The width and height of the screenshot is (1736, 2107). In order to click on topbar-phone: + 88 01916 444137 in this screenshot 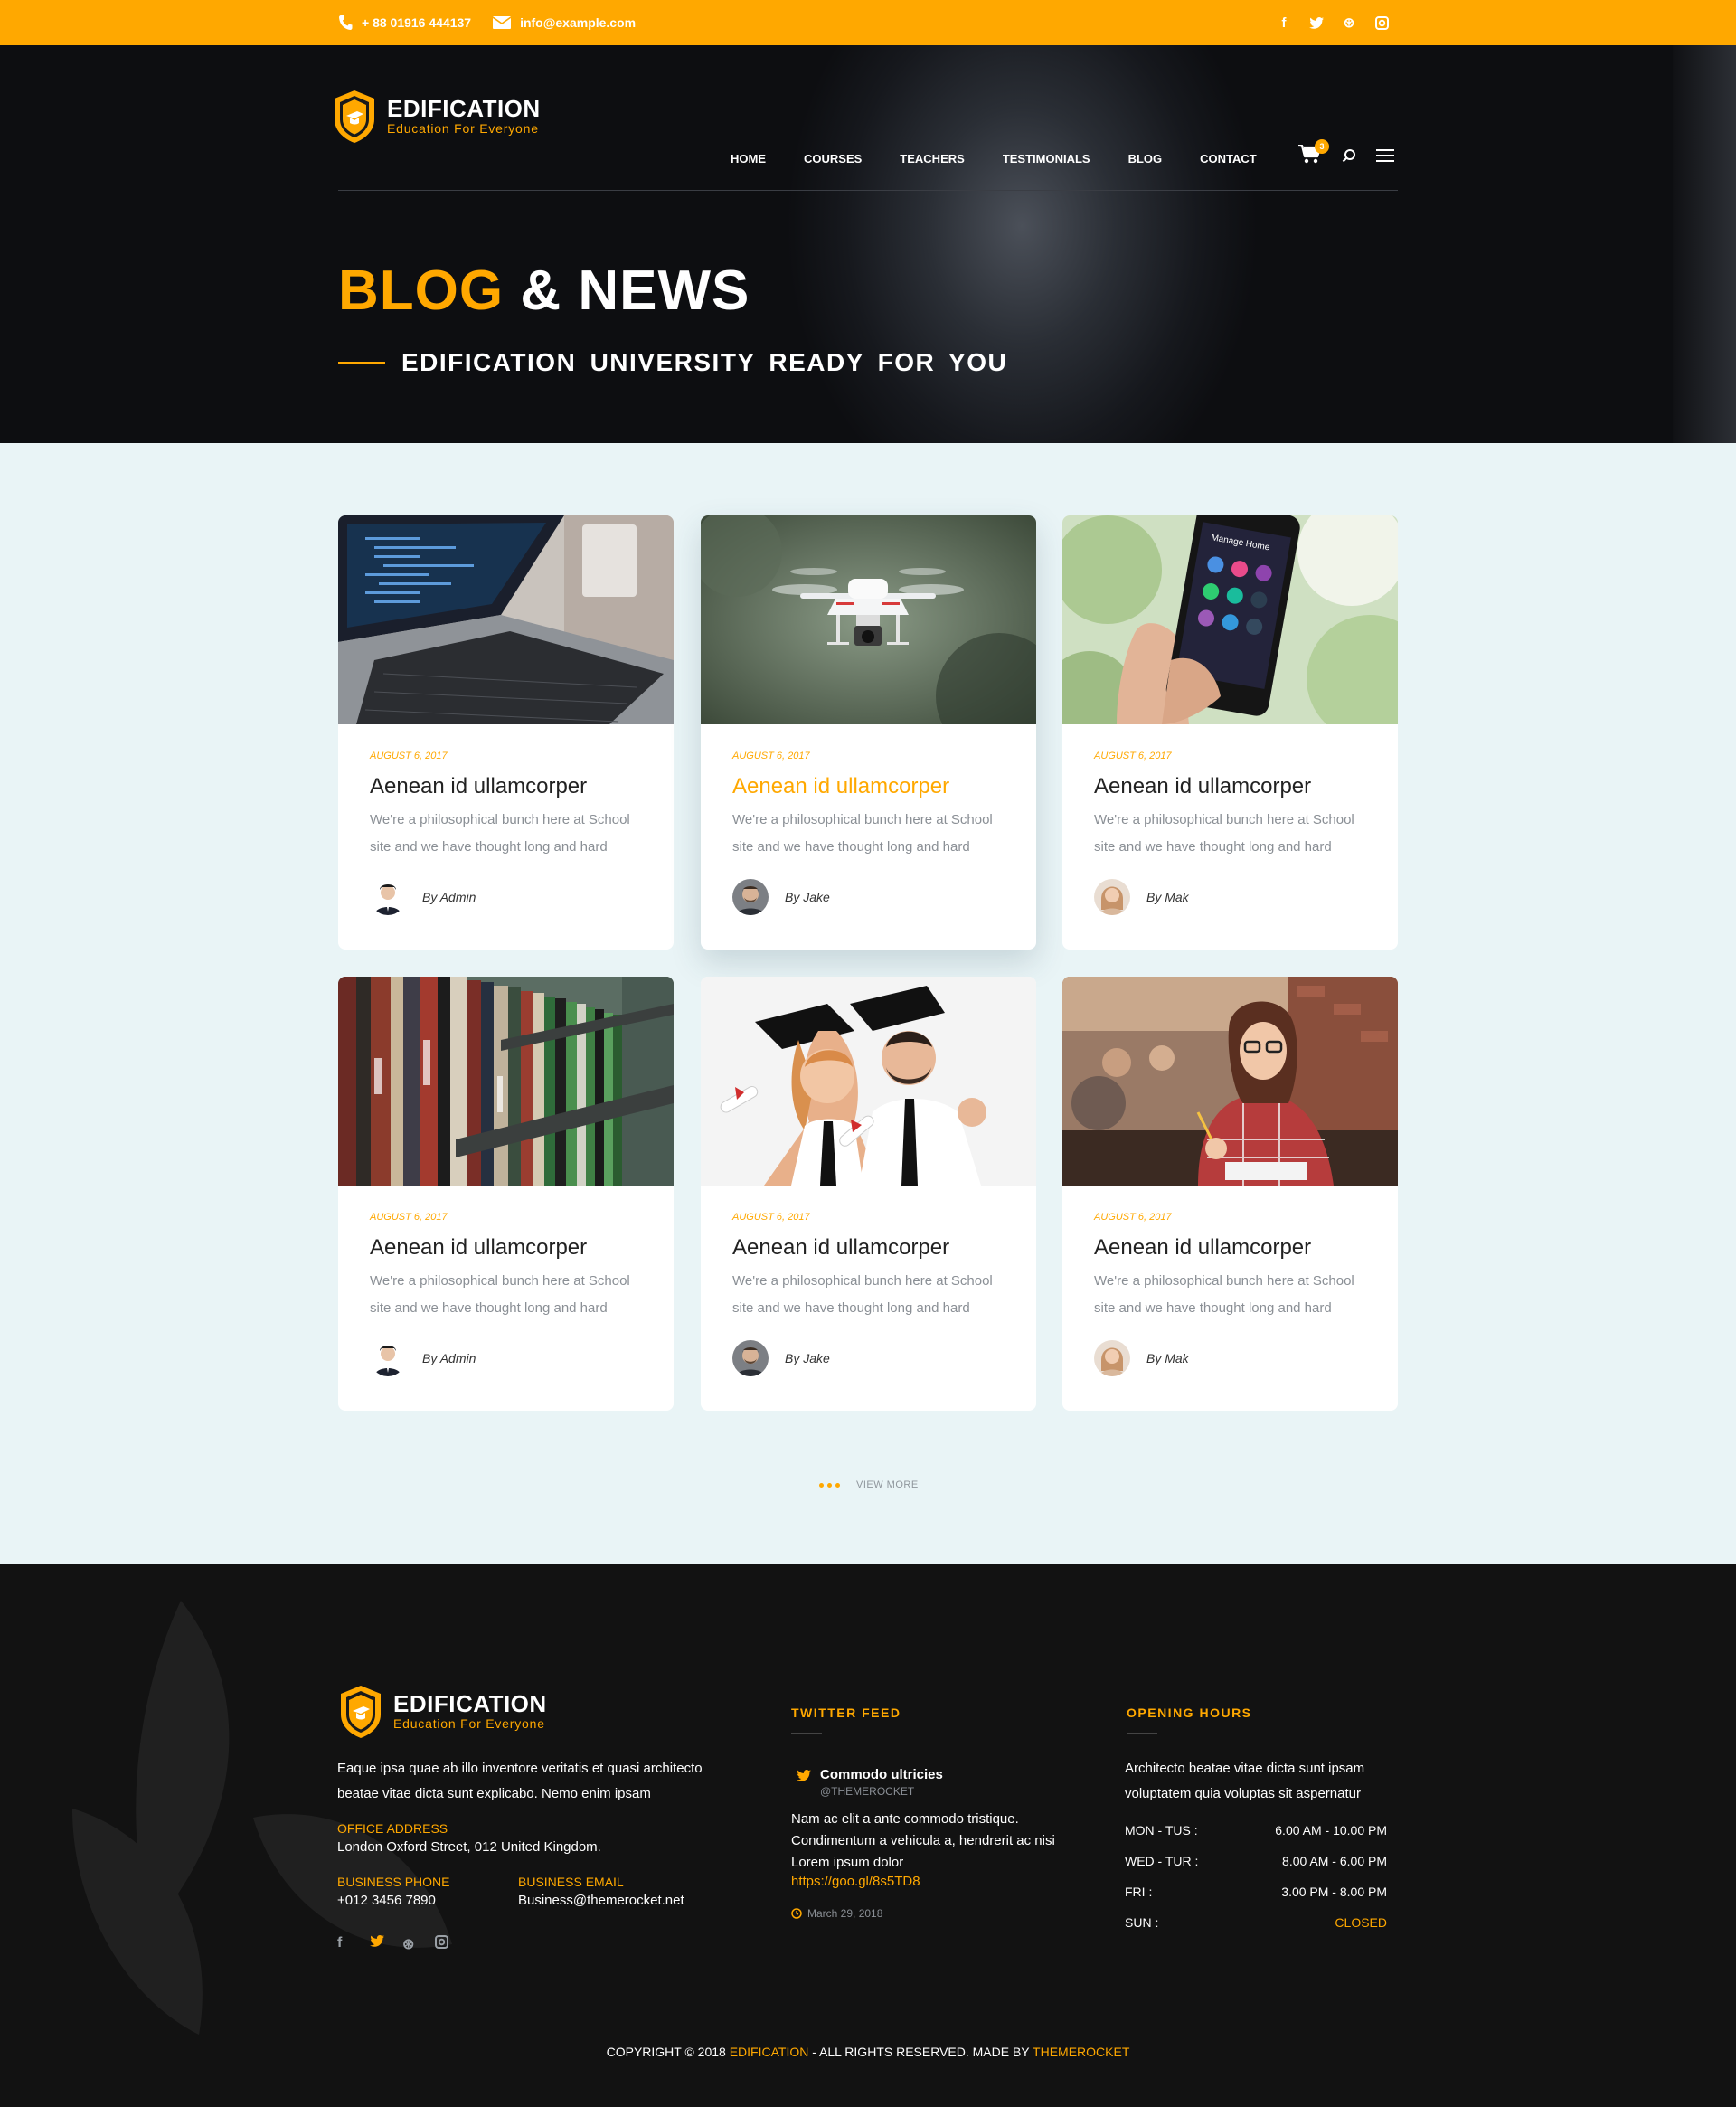, I will do `click(404, 22)`.